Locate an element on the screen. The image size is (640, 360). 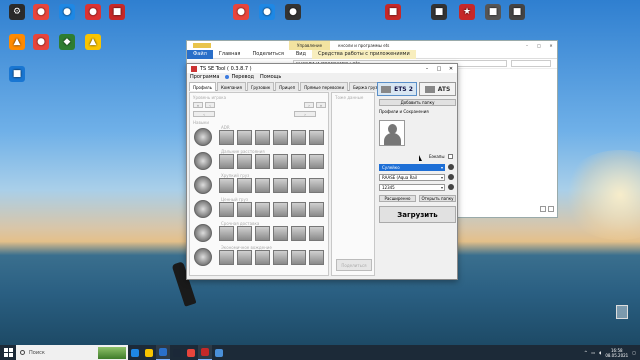
tab-company: Компания is located at coordinates (231, 86).